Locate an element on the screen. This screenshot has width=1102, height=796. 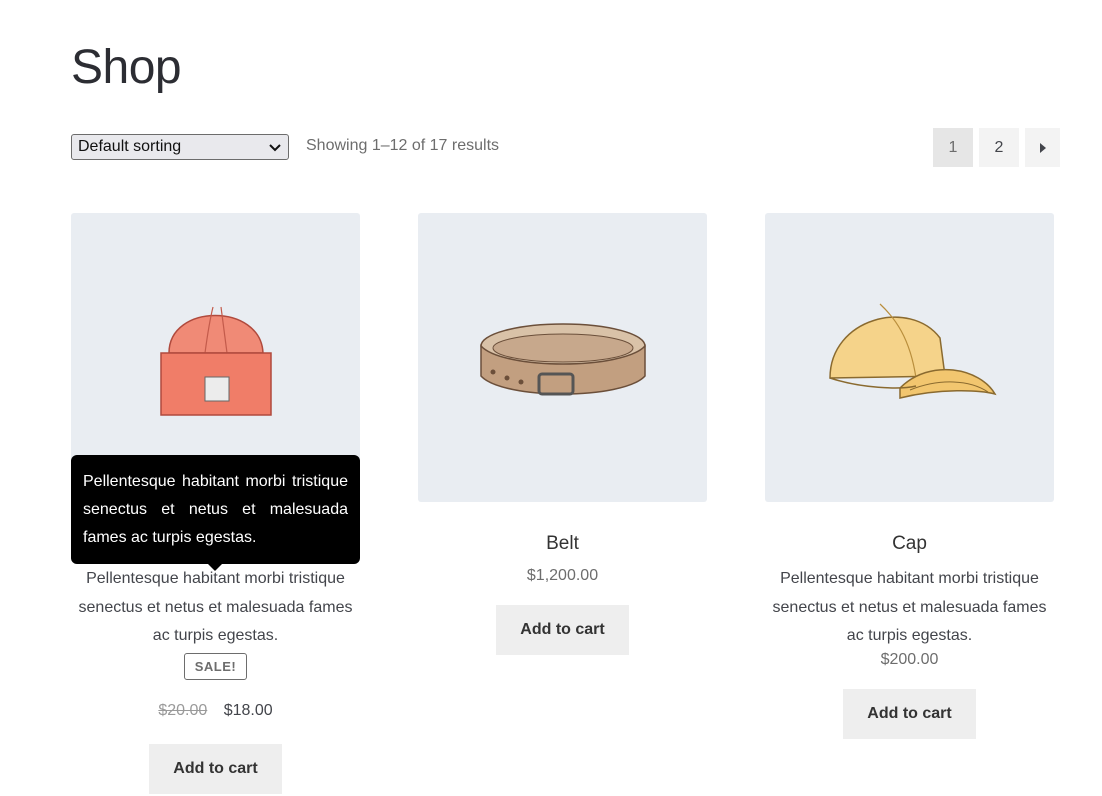
sorting-select-value: Default sorting is located at coordinates (130, 146).